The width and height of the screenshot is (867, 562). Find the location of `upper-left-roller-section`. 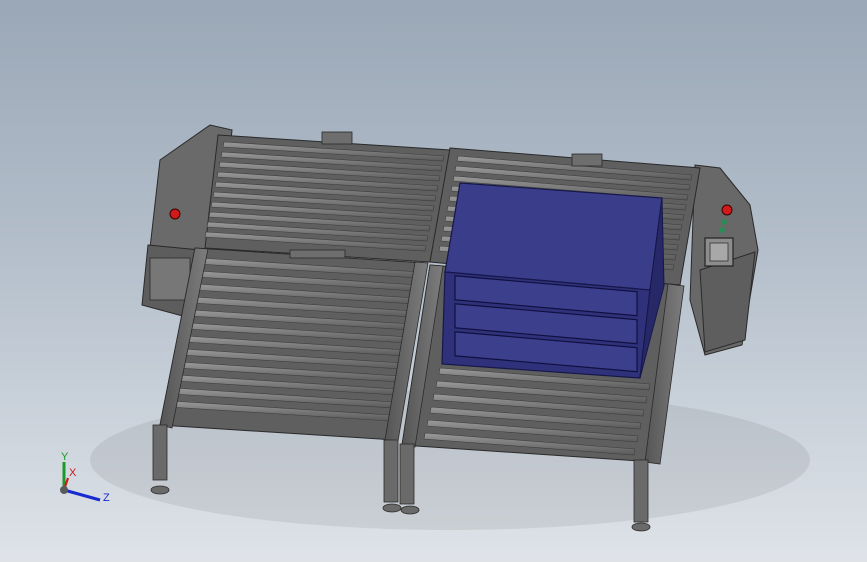

upper-left-roller-section is located at coordinates (327, 197).